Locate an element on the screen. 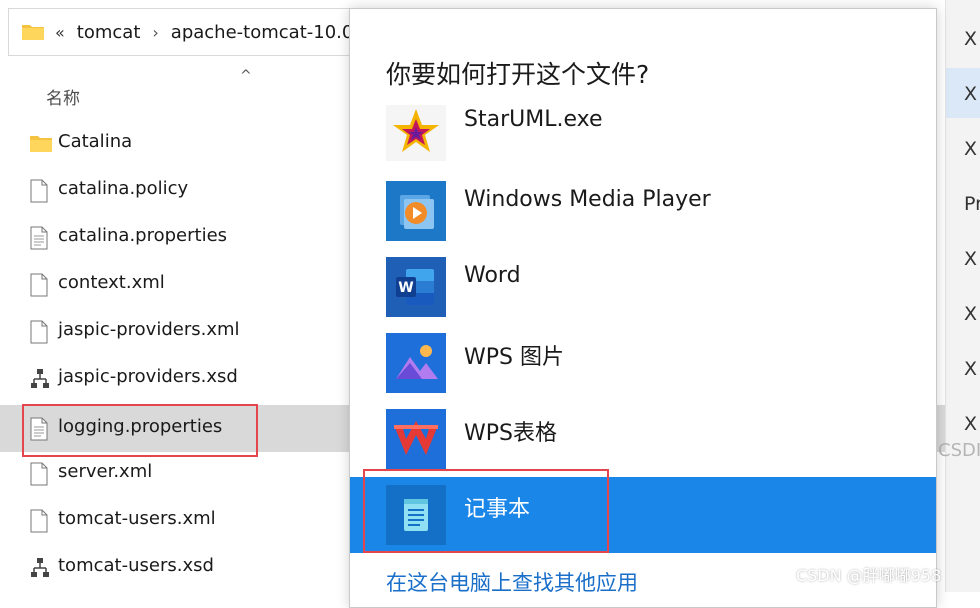 The image size is (980, 608). word-icon: W is located at coordinates (416, 287).